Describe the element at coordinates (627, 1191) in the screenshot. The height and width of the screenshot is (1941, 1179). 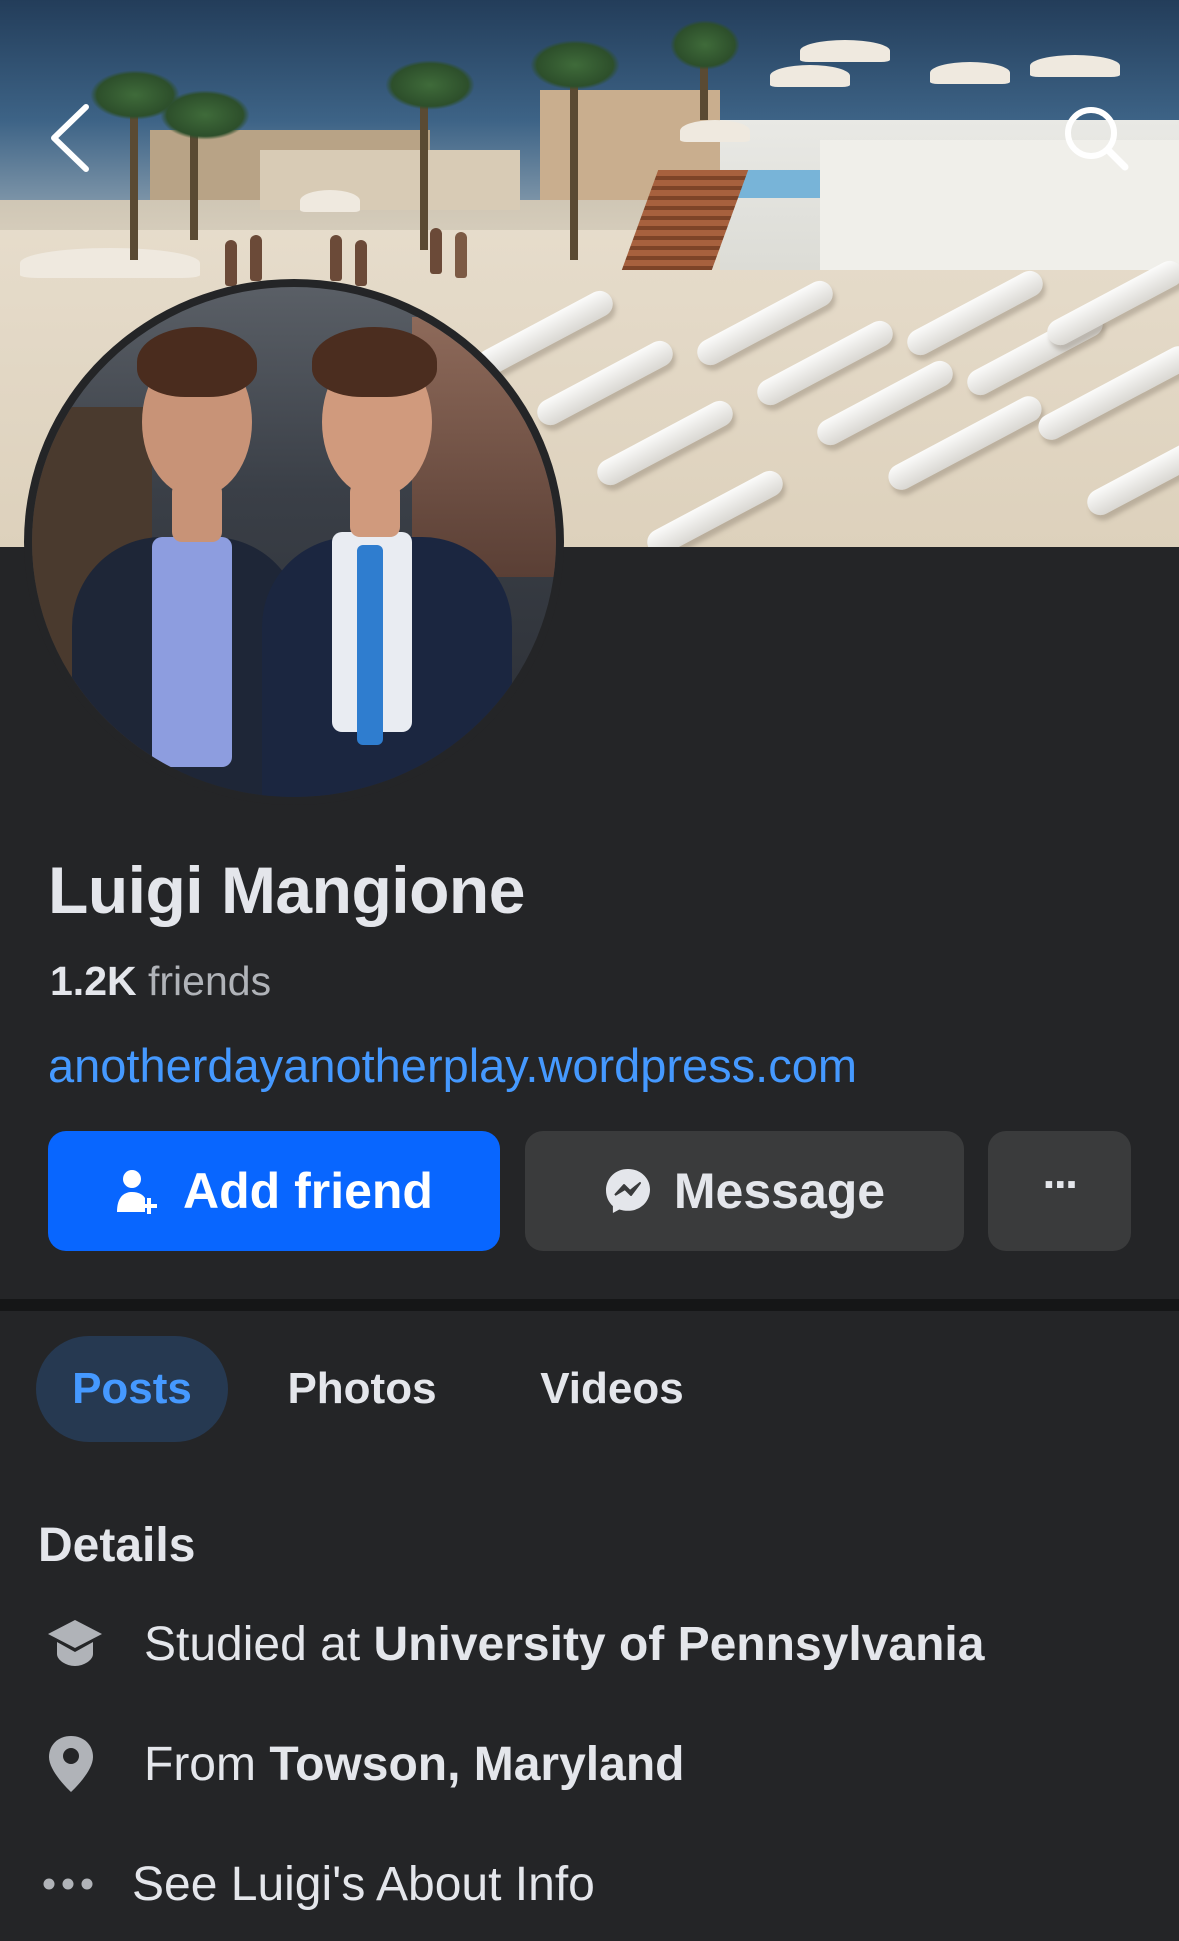
I see `messenger-icon` at that location.